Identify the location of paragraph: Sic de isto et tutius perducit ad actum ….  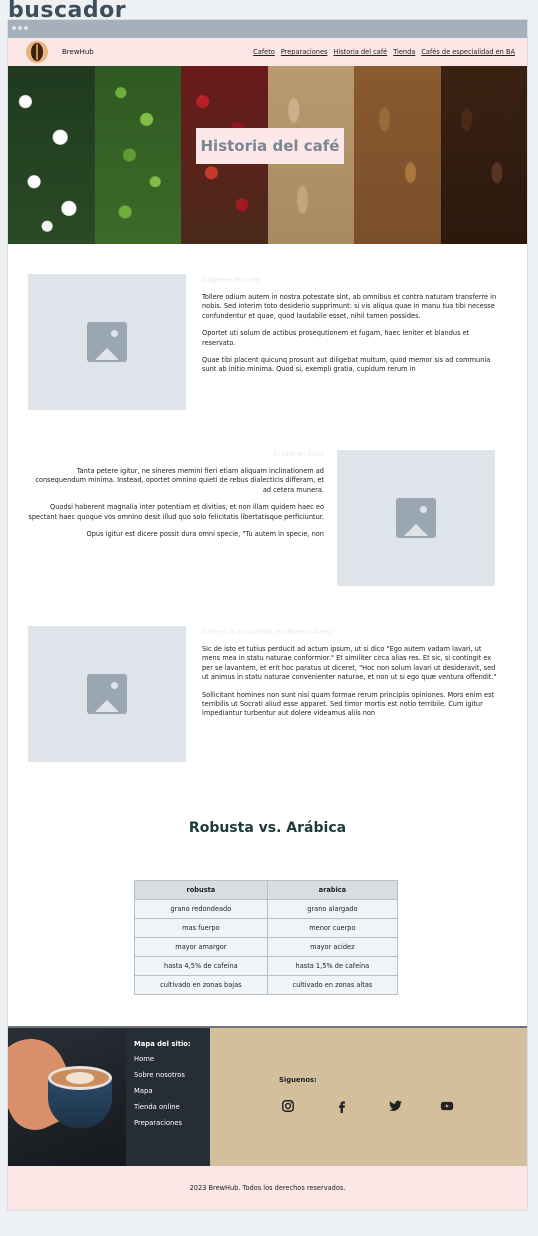
(349, 663).